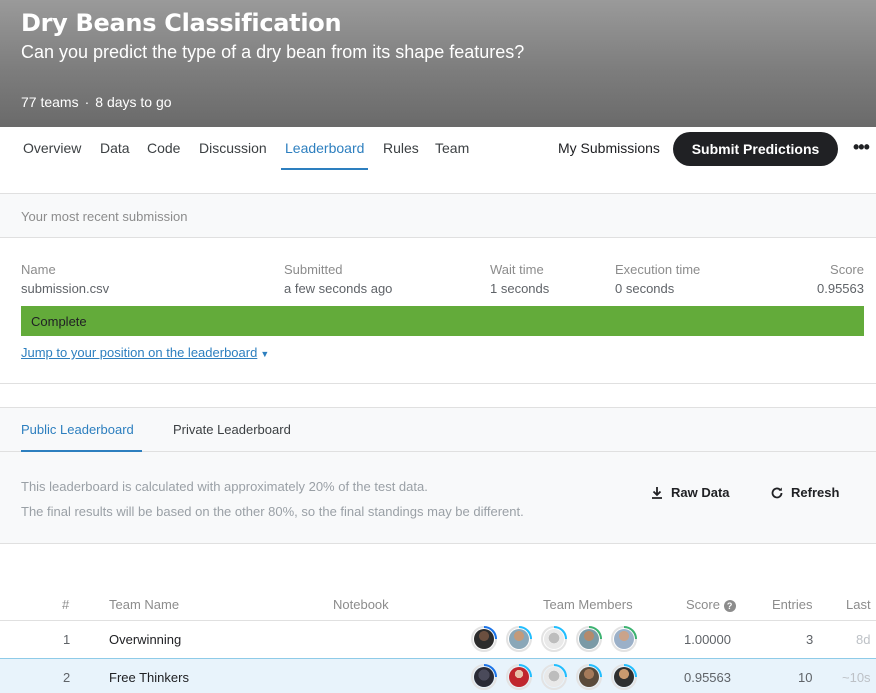 The height and width of the screenshot is (693, 876). I want to click on column-team-members: Team Members, so click(588, 604).